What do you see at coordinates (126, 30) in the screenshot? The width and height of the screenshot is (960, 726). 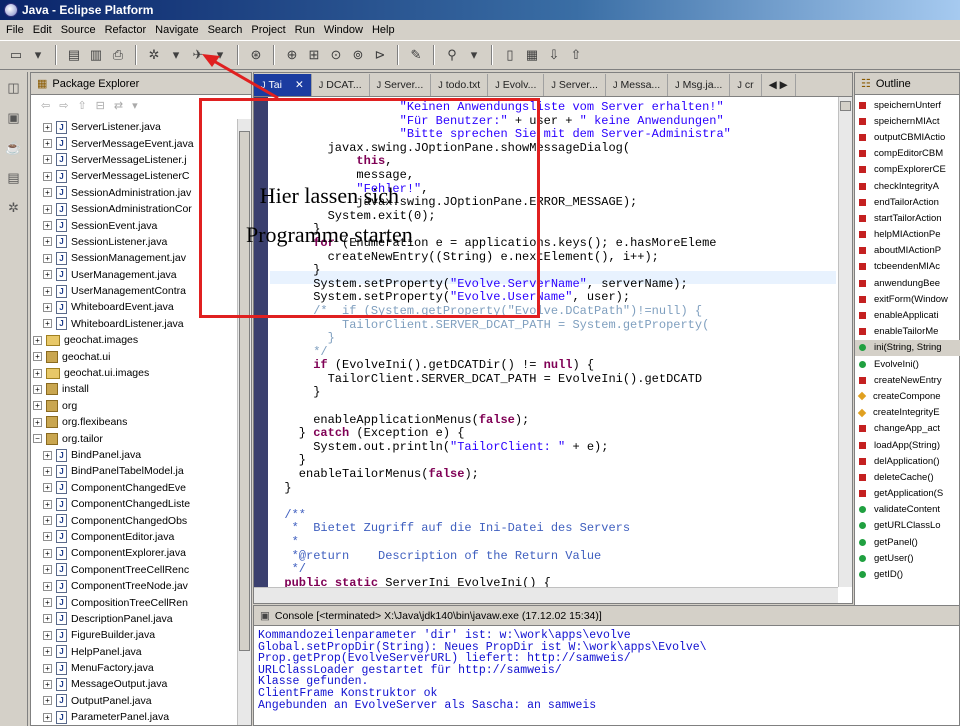 I see `menu-refactor: Refactor` at bounding box center [126, 30].